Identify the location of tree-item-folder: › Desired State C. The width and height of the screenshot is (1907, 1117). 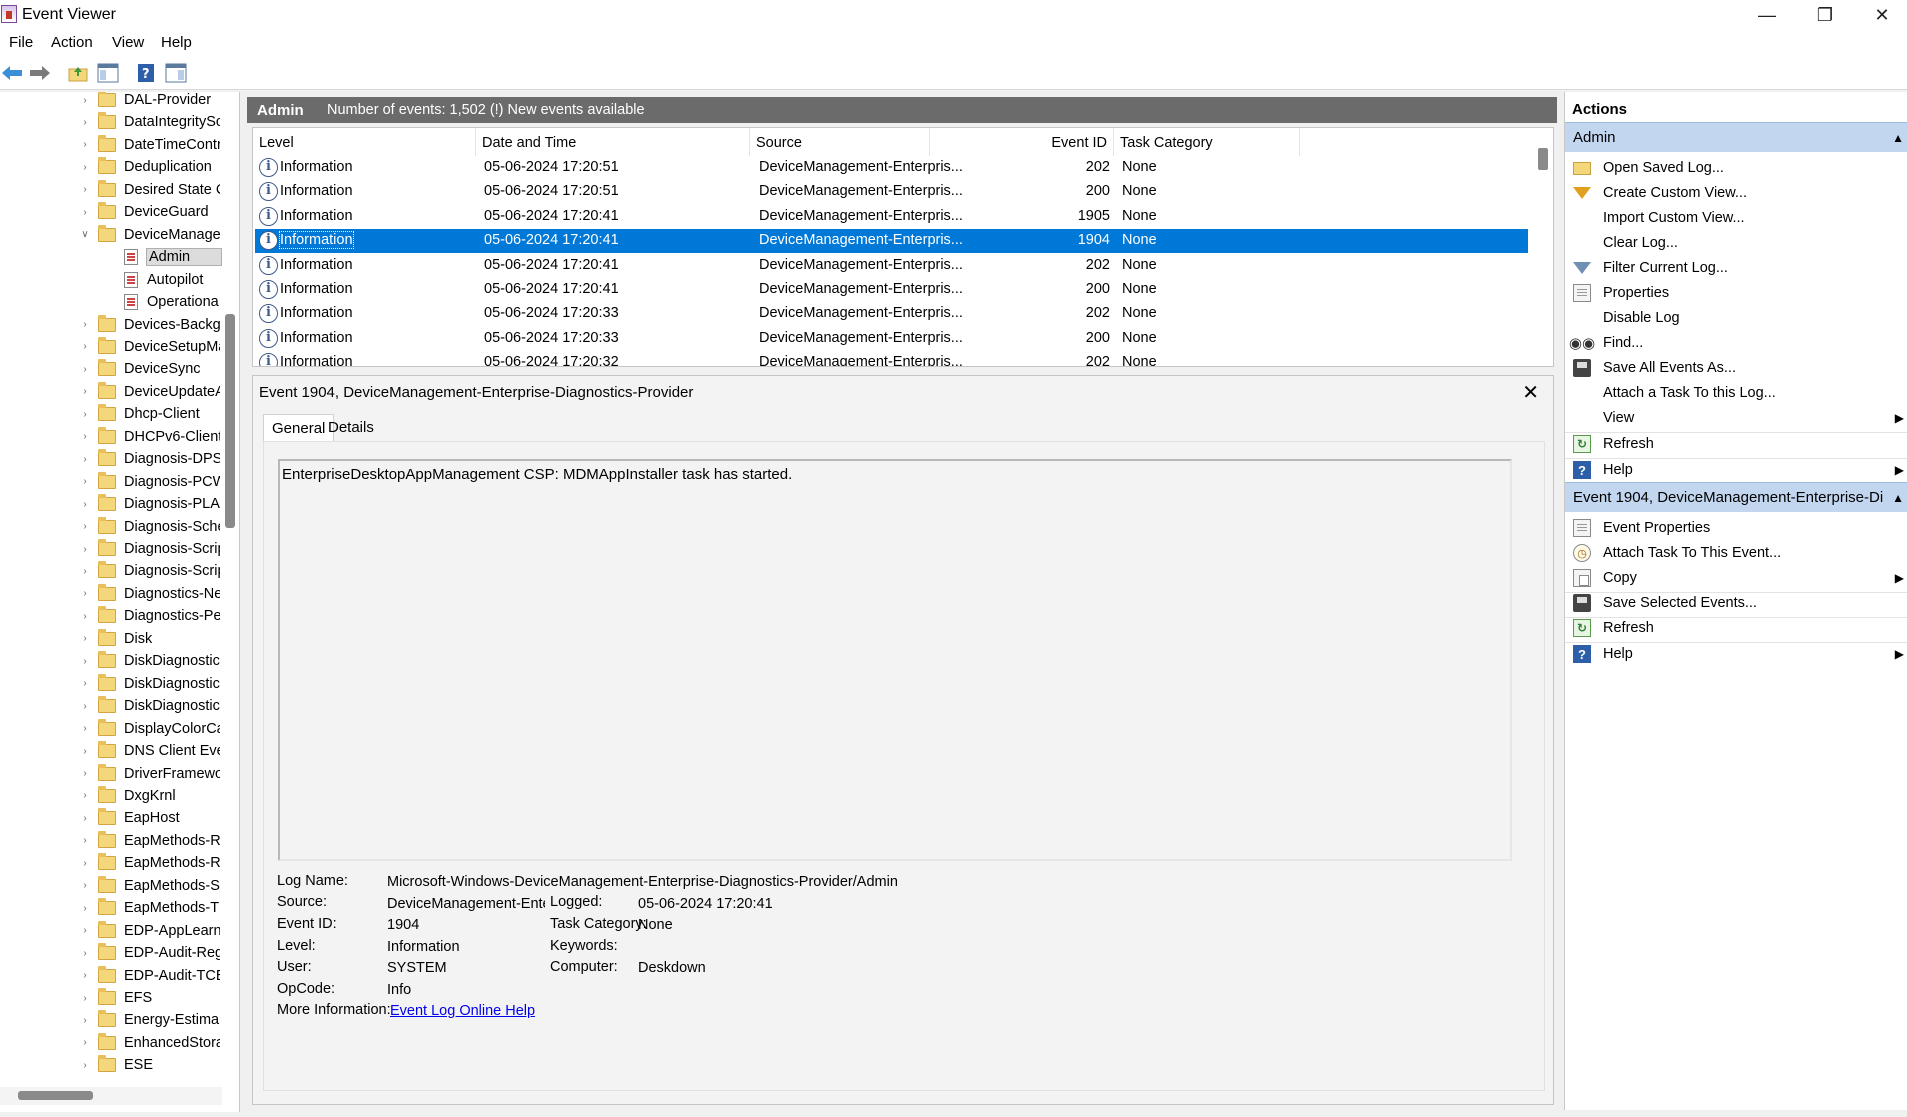
(111, 190).